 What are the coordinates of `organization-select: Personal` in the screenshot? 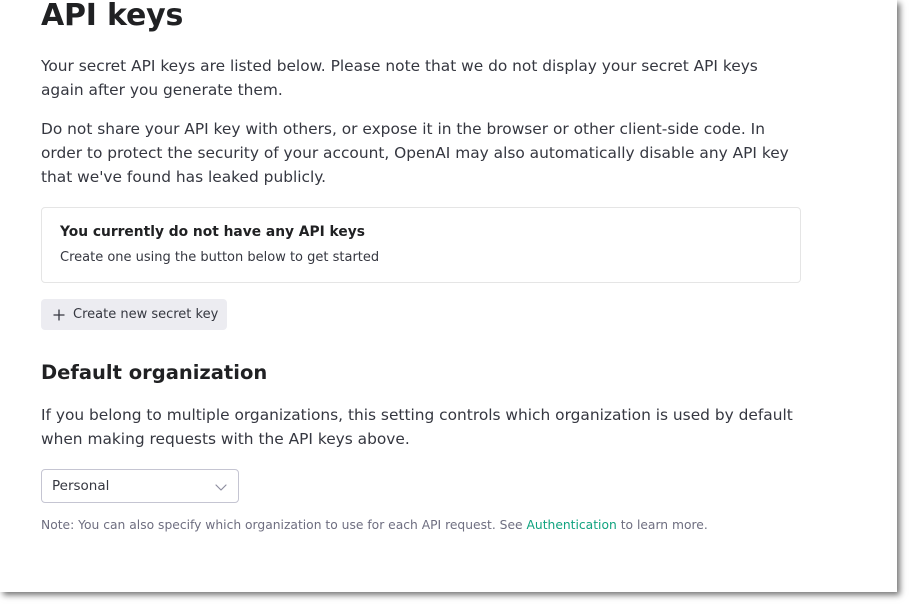 It's located at (140, 486).